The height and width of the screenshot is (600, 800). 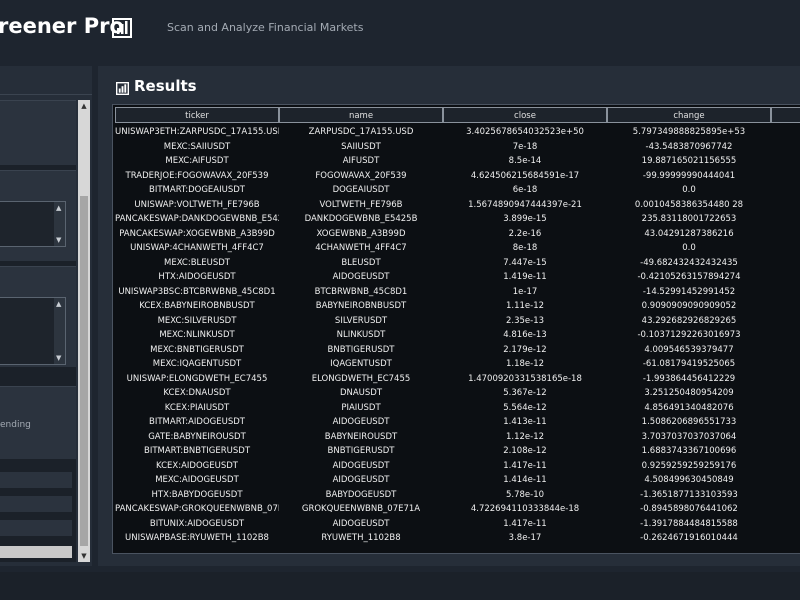 What do you see at coordinates (361, 115) in the screenshot?
I see `column-header-name: name` at bounding box center [361, 115].